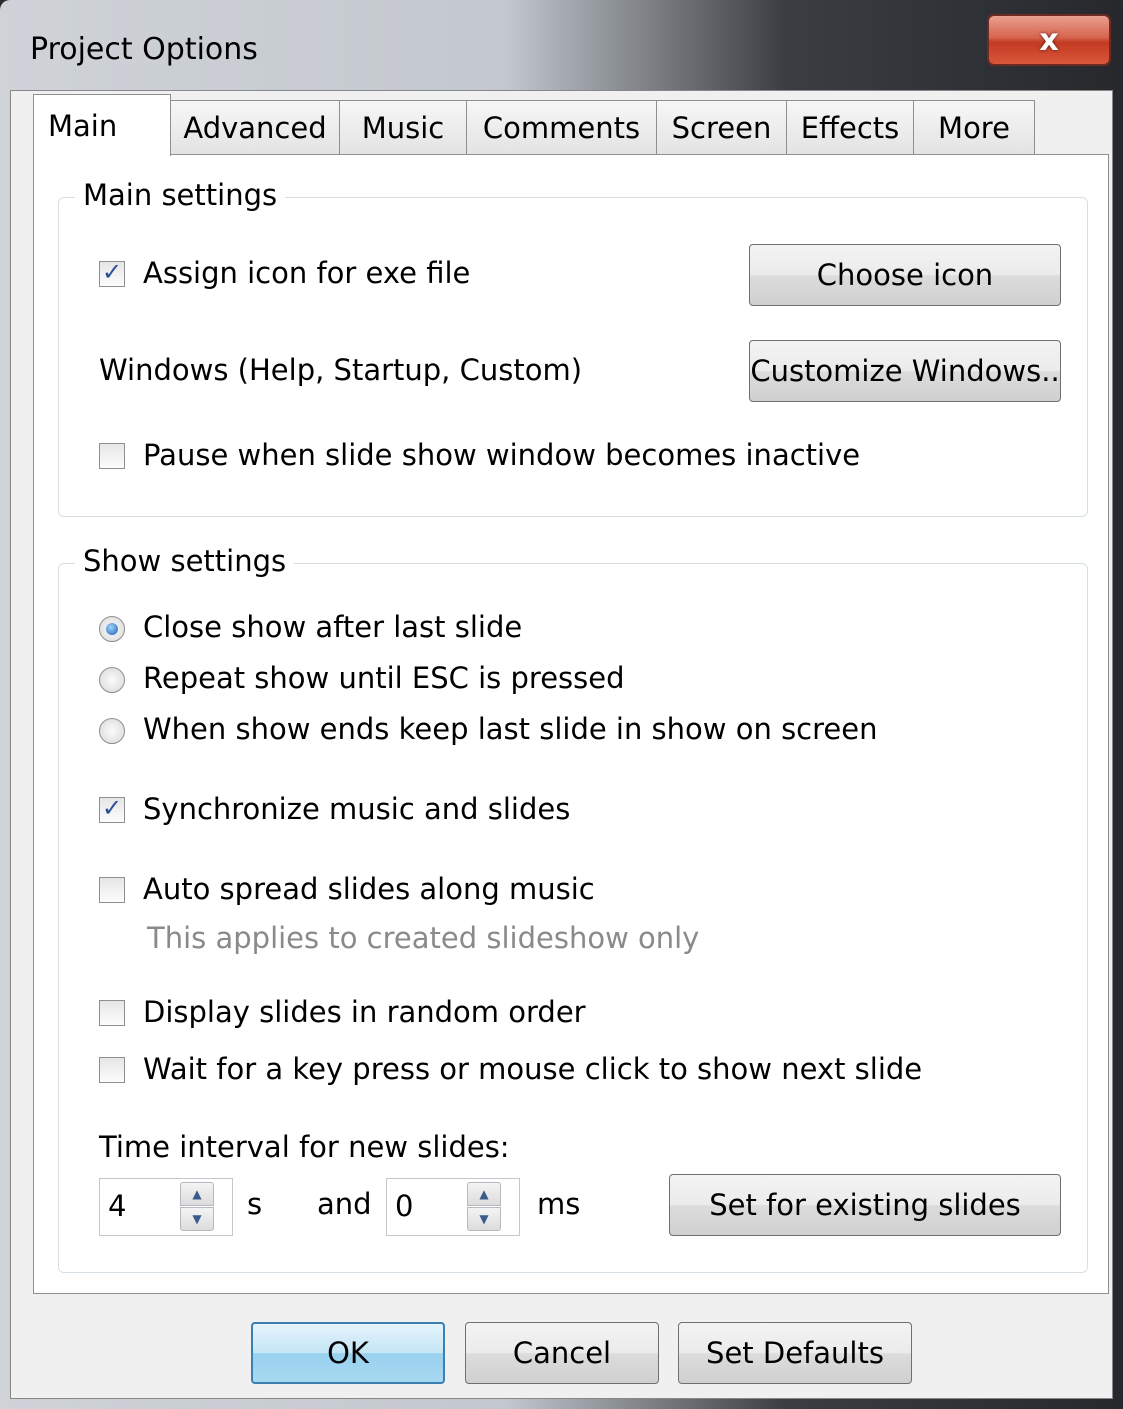  Describe the element at coordinates (180, 195) in the screenshot. I see `main-settings-title: Main settings` at that location.